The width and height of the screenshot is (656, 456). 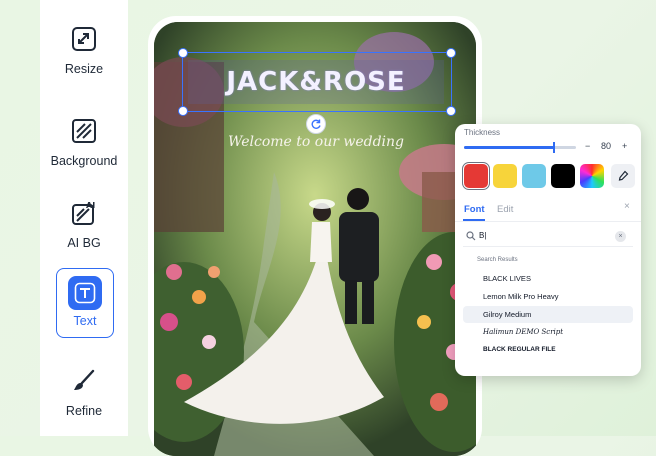 What do you see at coordinates (624, 146) in the screenshot?
I see `thickness-increment-button: +` at bounding box center [624, 146].